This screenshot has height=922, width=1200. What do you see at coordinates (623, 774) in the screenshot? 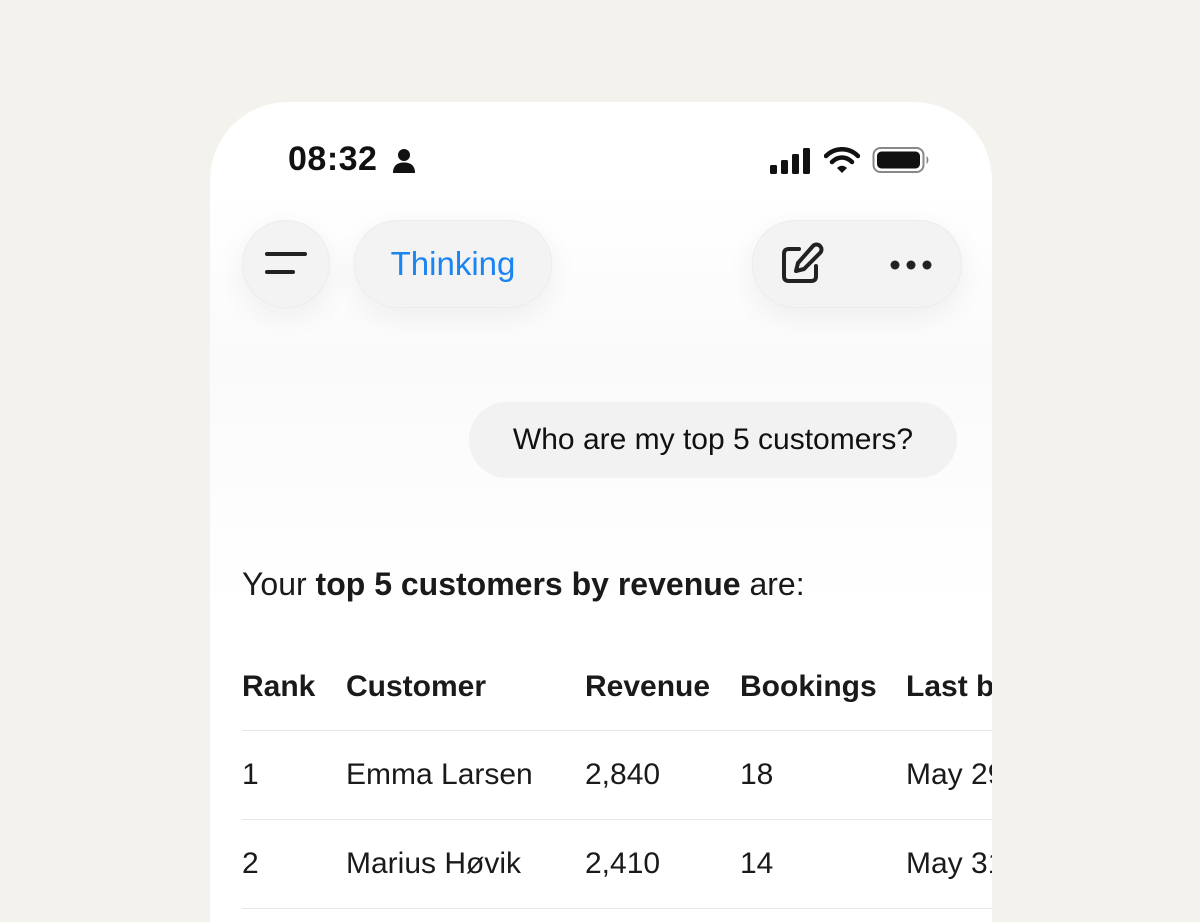
I see `cell-revenue: 2,840` at bounding box center [623, 774].